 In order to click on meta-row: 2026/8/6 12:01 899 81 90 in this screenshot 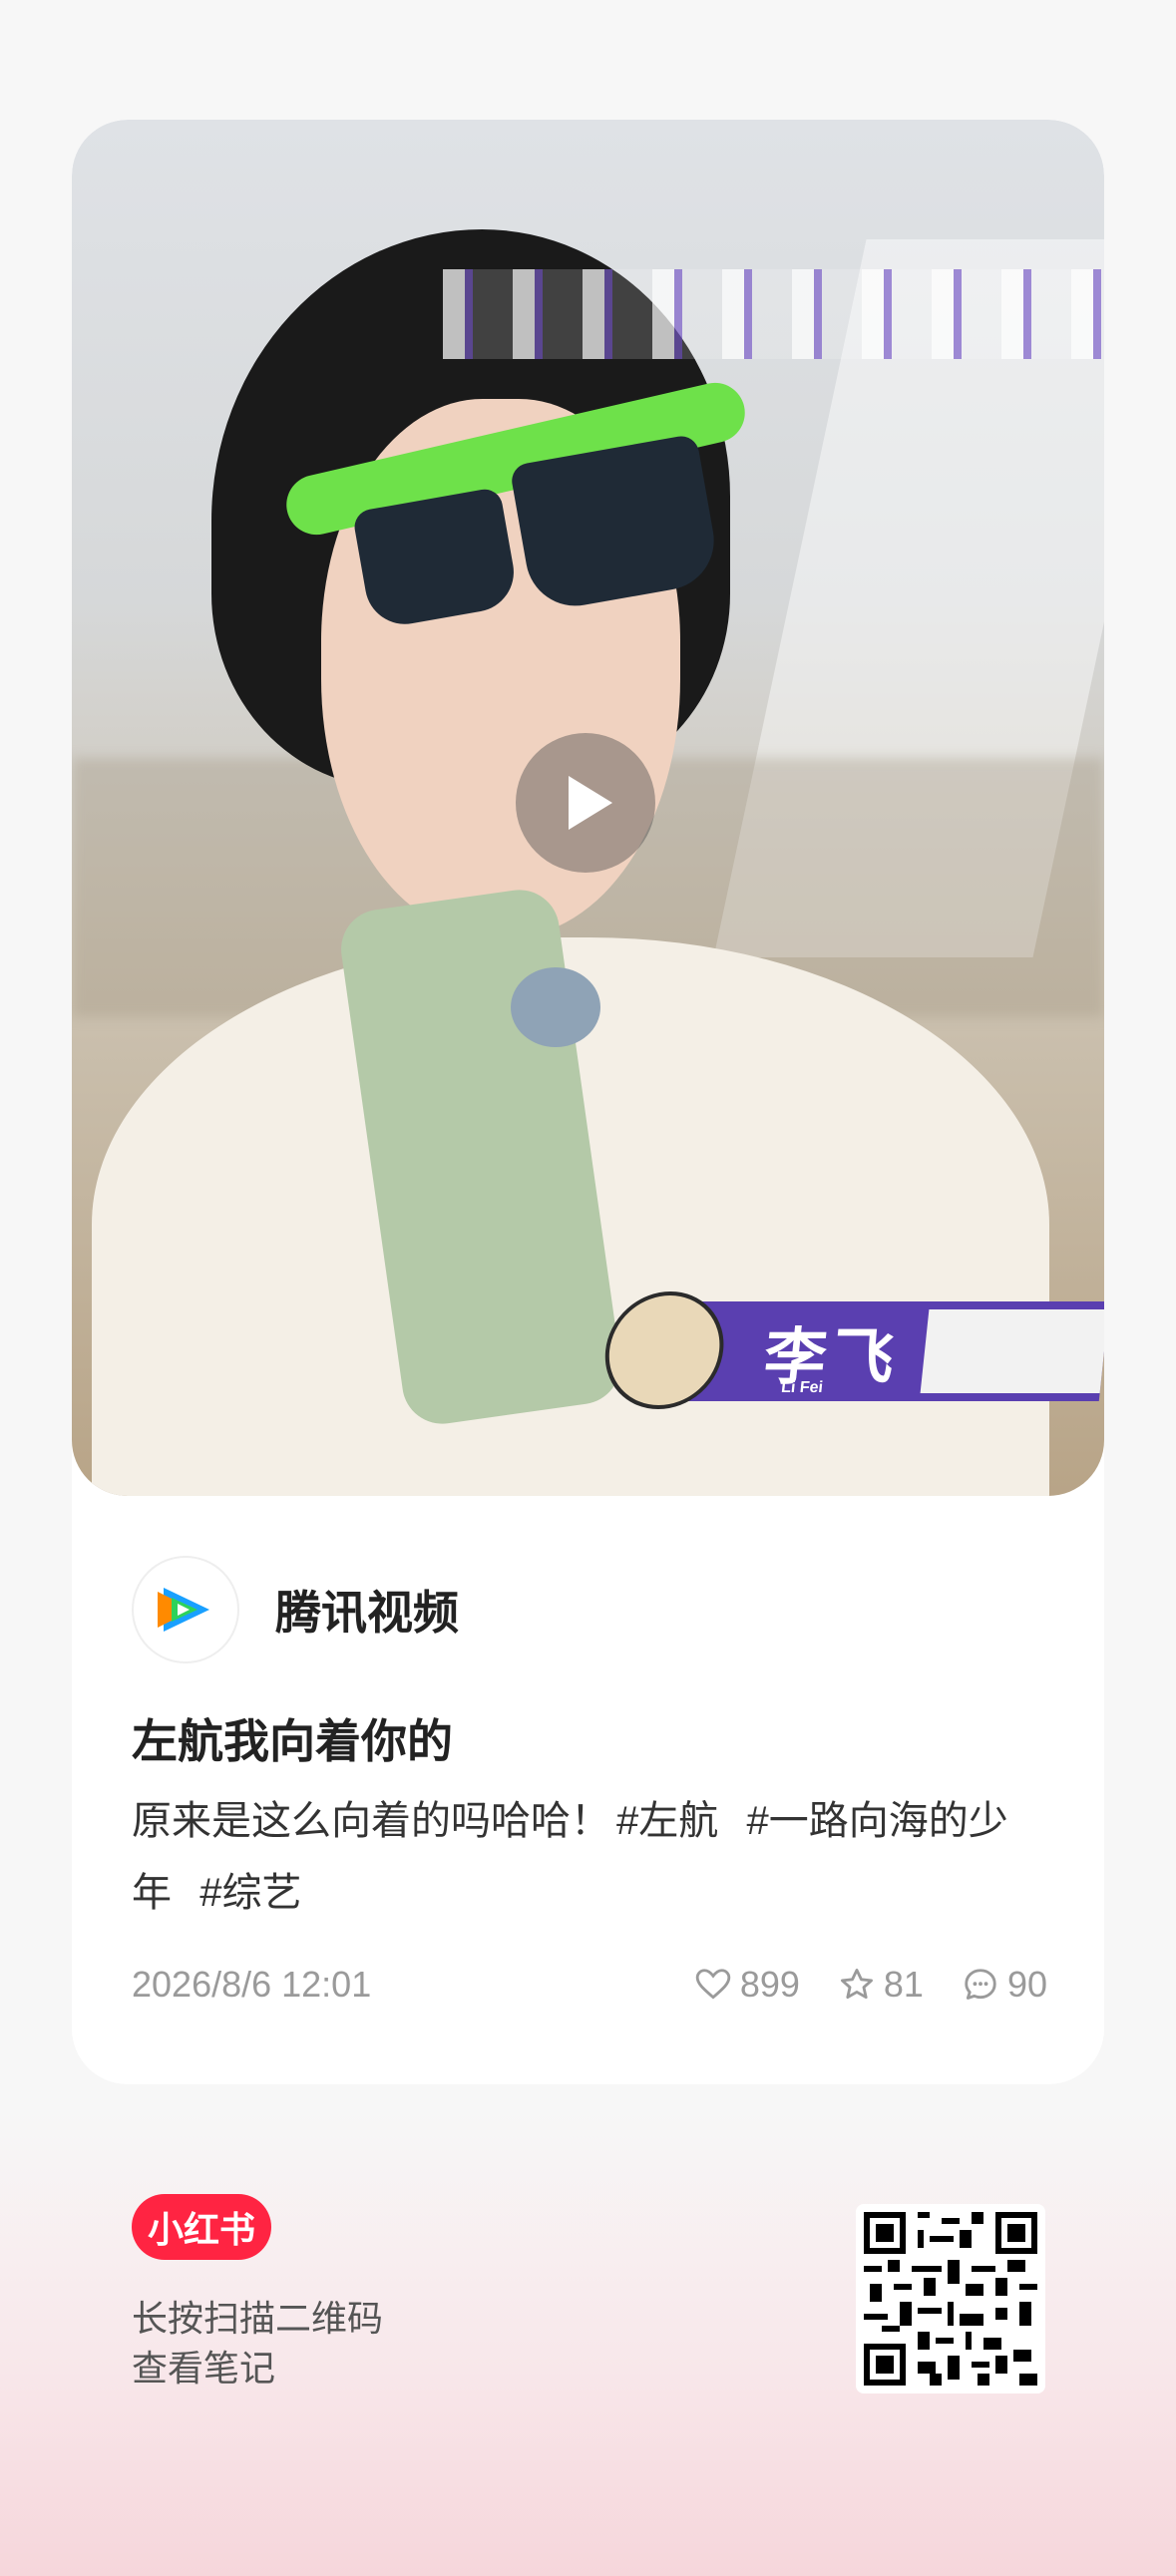, I will do `click(590, 1985)`.